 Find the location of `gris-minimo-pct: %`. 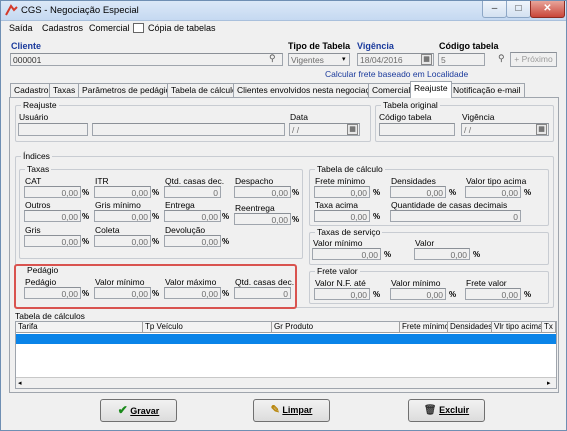

gris-minimo-pct: % is located at coordinates (156, 216).